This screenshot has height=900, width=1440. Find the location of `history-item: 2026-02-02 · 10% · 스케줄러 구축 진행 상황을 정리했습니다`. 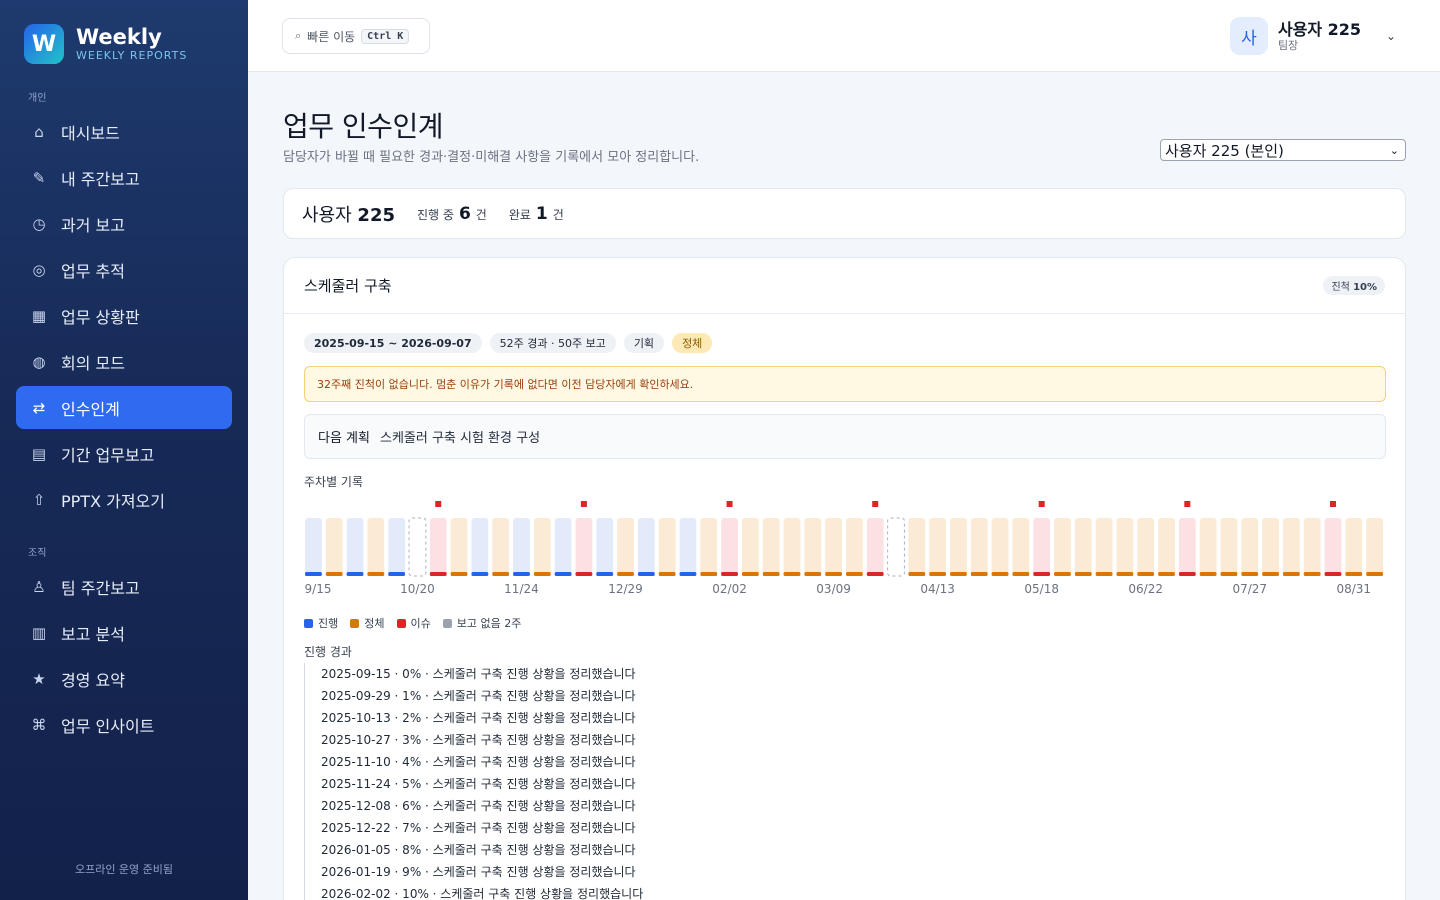

history-item: 2026-02-02 · 10% · 스케줄러 구축 진행 상황을 정리했습니다 is located at coordinates (482, 893).